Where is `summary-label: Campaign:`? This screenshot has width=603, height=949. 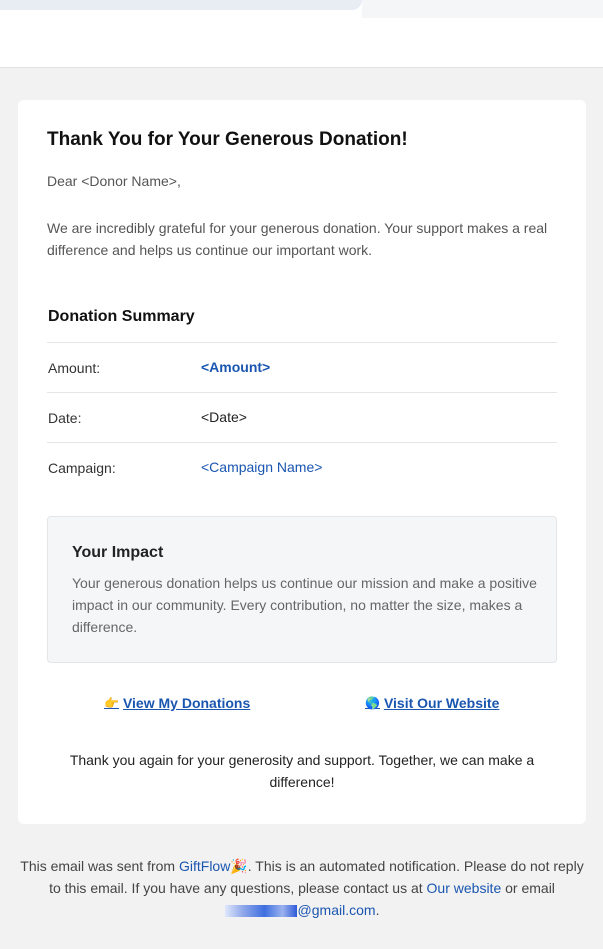 summary-label: Campaign: is located at coordinates (82, 468).